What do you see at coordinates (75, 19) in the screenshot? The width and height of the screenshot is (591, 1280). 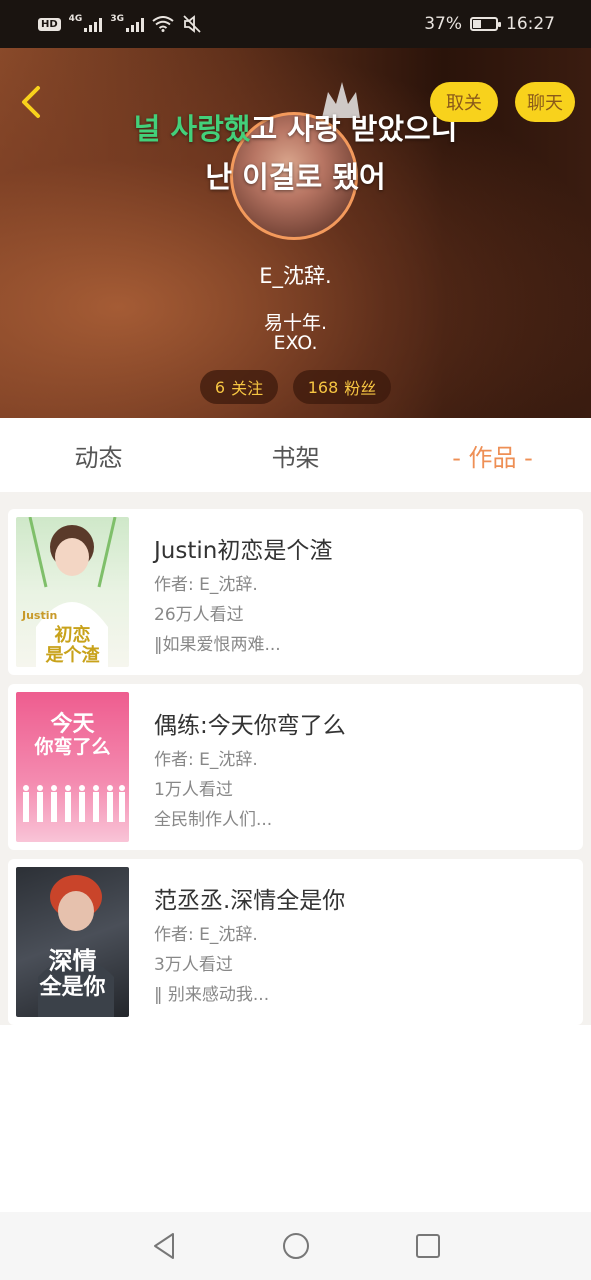 I see `network-label-4g: 4G` at bounding box center [75, 19].